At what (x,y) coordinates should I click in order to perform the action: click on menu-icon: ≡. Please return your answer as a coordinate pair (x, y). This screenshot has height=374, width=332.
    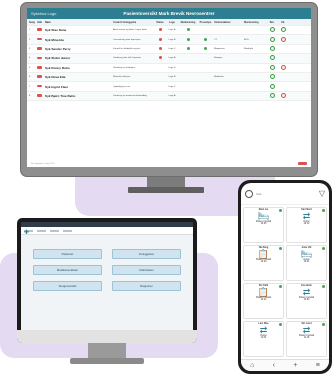
    Looking at the image, I should click on (318, 365).